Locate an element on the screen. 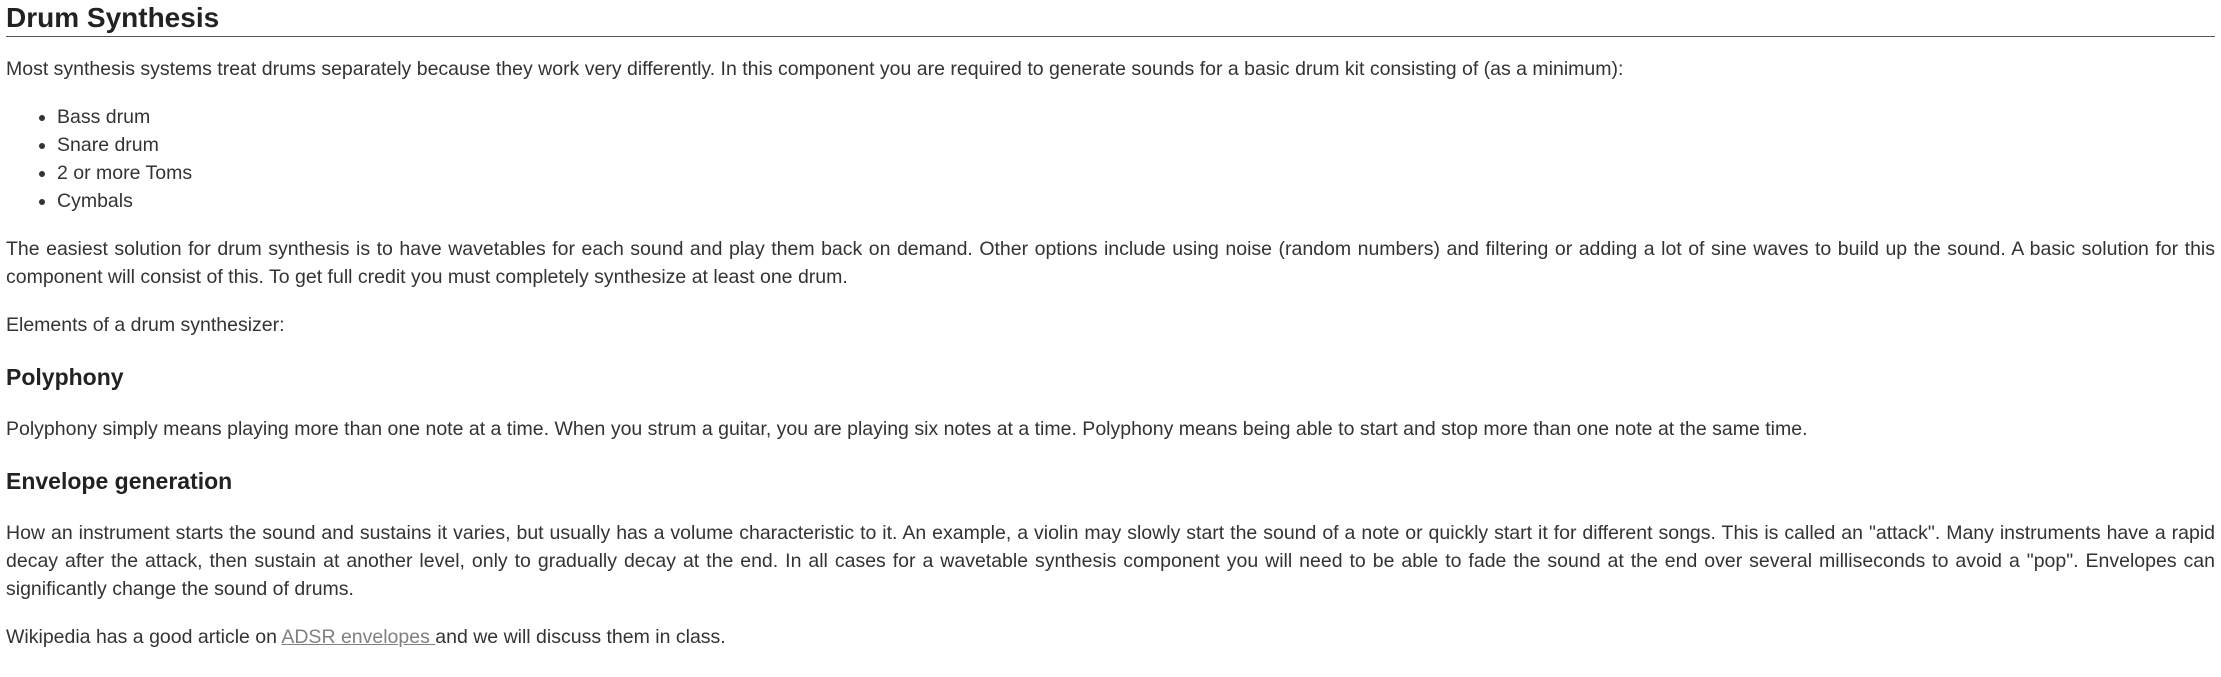  list-item: Cymbals is located at coordinates (1136, 201).